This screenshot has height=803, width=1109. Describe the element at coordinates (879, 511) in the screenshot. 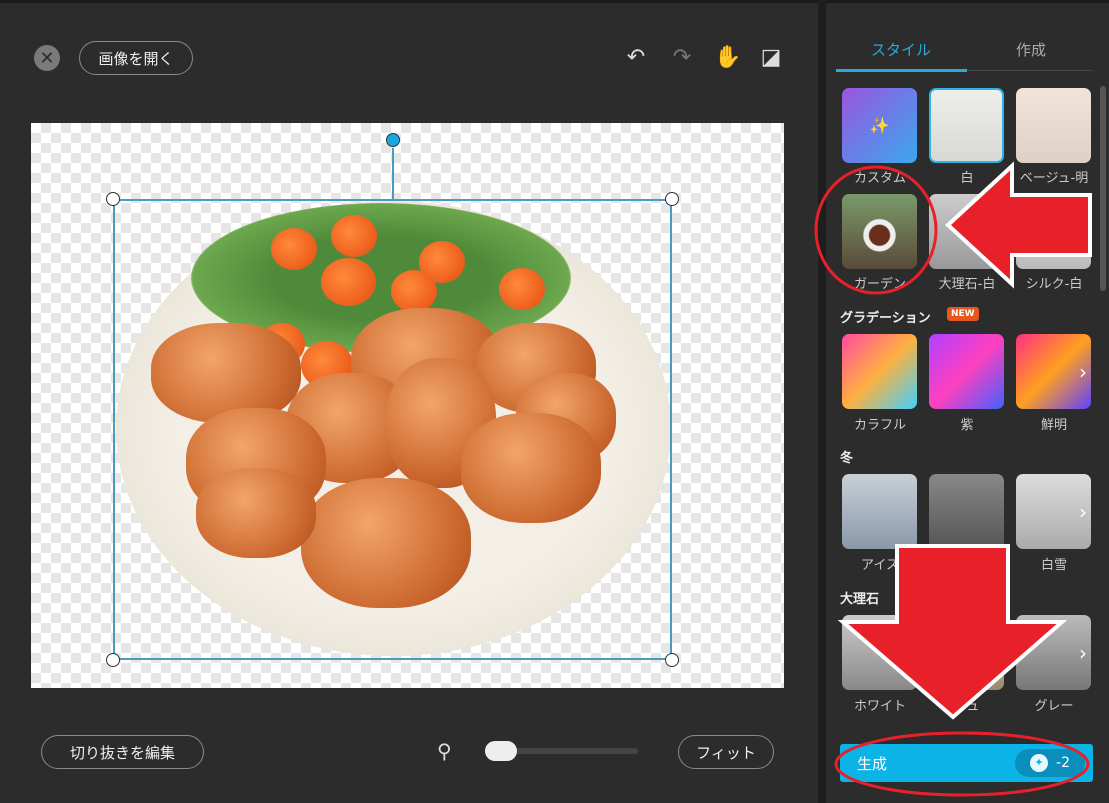

I see `style-ice` at that location.